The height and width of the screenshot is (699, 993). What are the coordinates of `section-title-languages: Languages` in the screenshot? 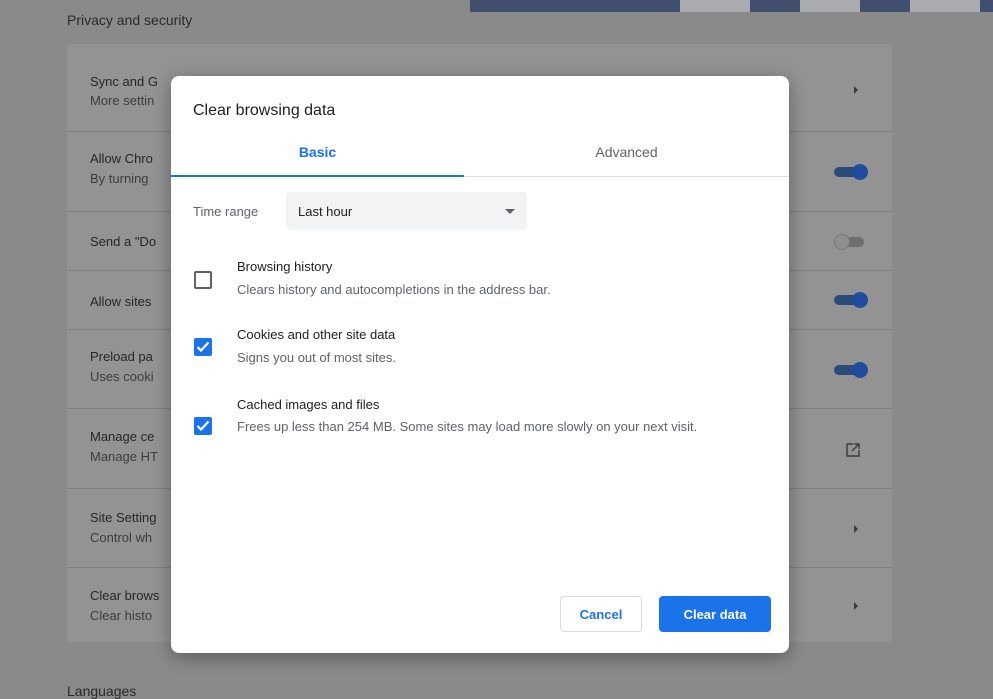 It's located at (102, 691).